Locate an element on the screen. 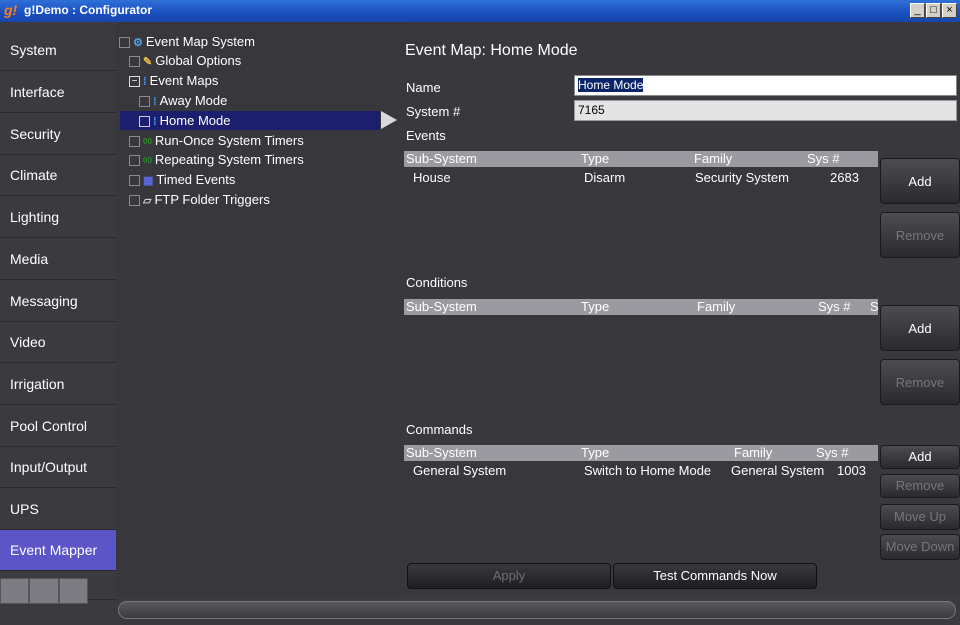  tree-item-label: Timed Events is located at coordinates (196, 179).